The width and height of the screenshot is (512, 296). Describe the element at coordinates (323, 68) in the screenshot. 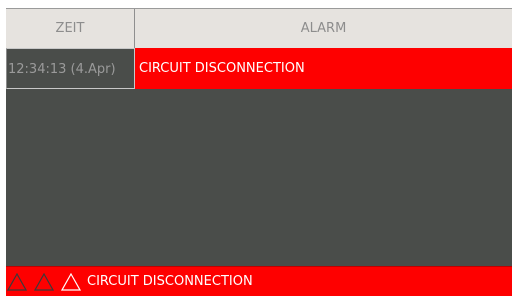

I see `alarm-text-cell: CIRCUIT DISCONNECTION` at that location.